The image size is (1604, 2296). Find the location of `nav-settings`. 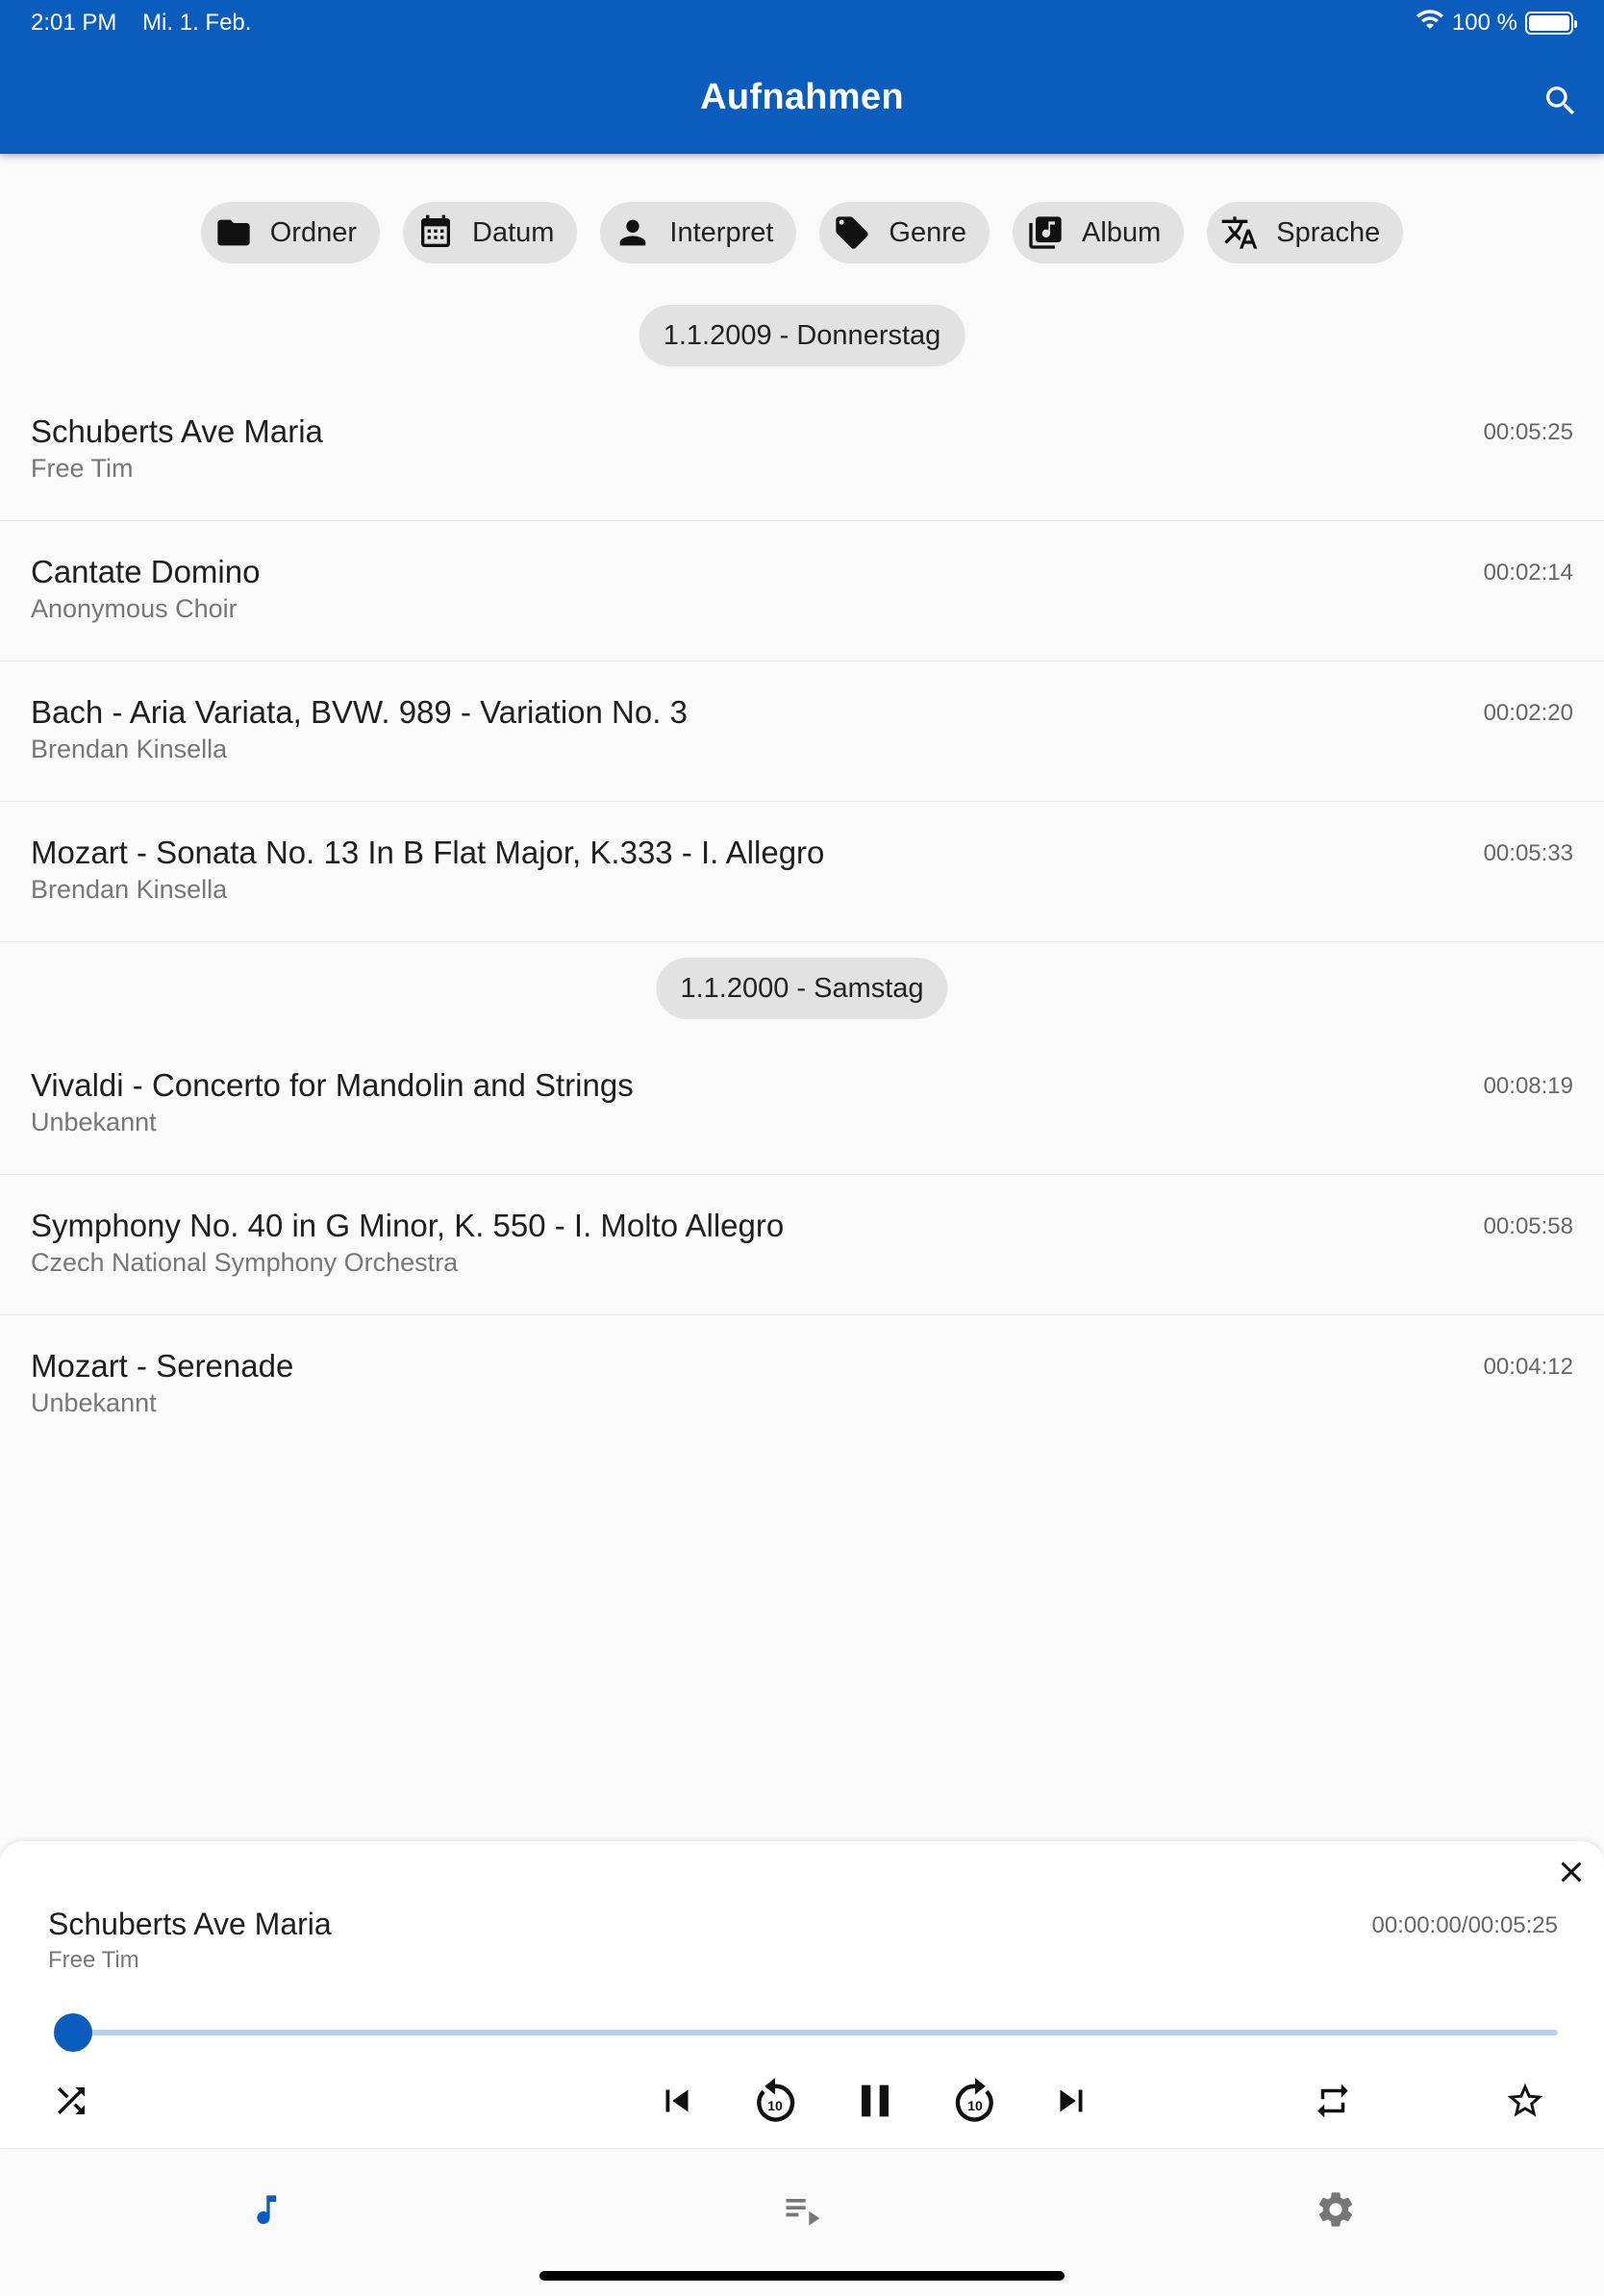

nav-settings is located at coordinates (1336, 2209).